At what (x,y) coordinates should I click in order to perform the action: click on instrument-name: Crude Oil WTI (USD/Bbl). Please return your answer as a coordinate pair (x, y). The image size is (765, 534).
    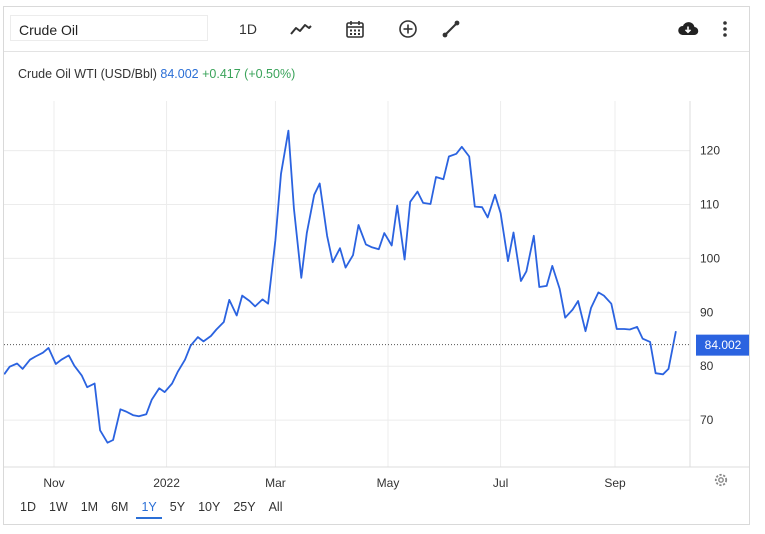
    Looking at the image, I should click on (87, 74).